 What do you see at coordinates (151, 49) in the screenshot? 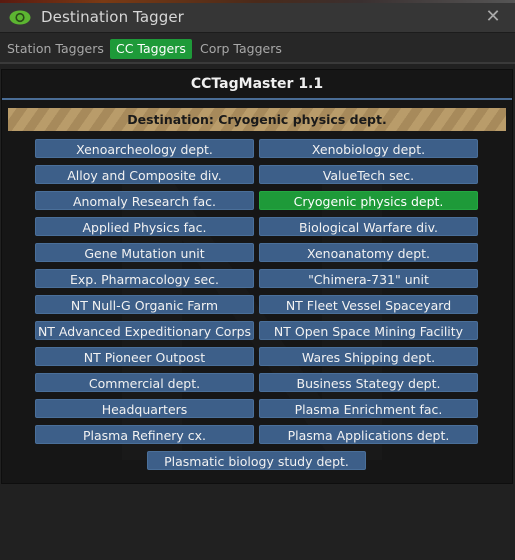
I see `tab-cc-taggers: CC Taggers` at bounding box center [151, 49].